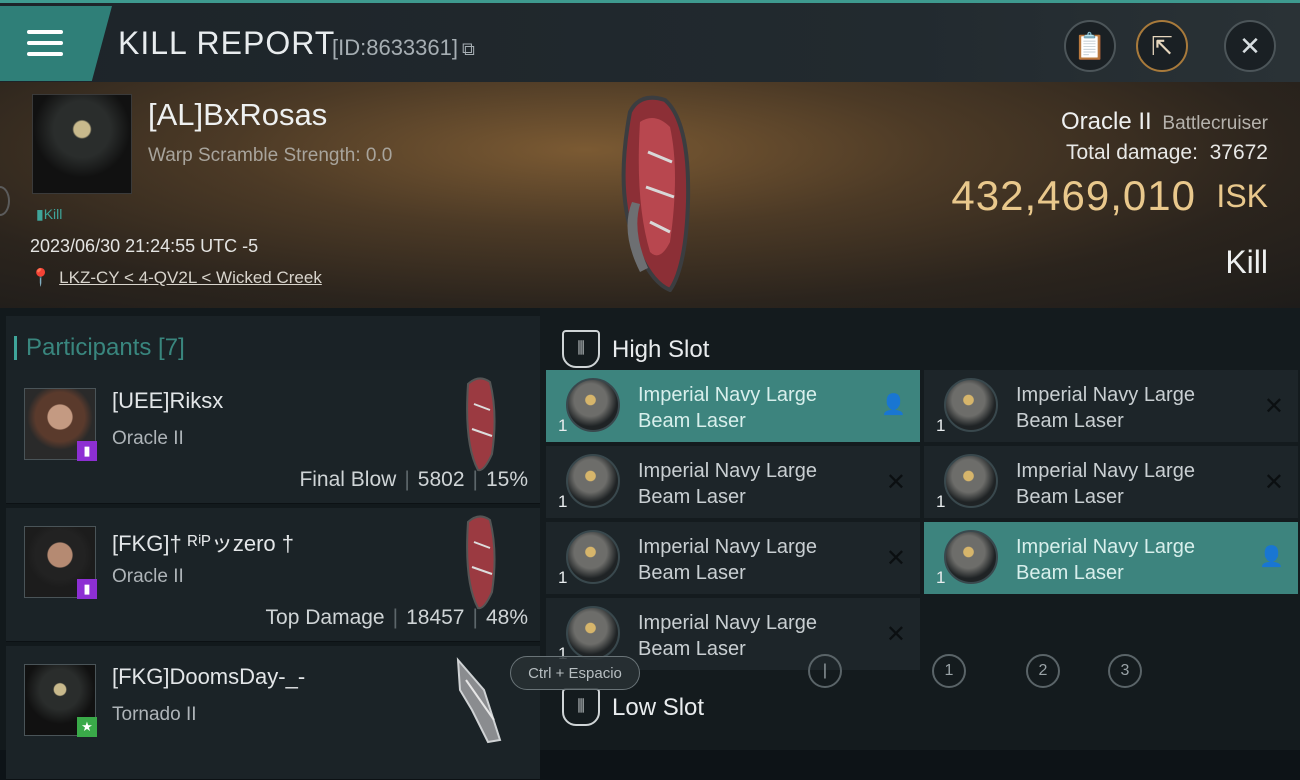  I want to click on participants-header: Participants [7], so click(273, 345).